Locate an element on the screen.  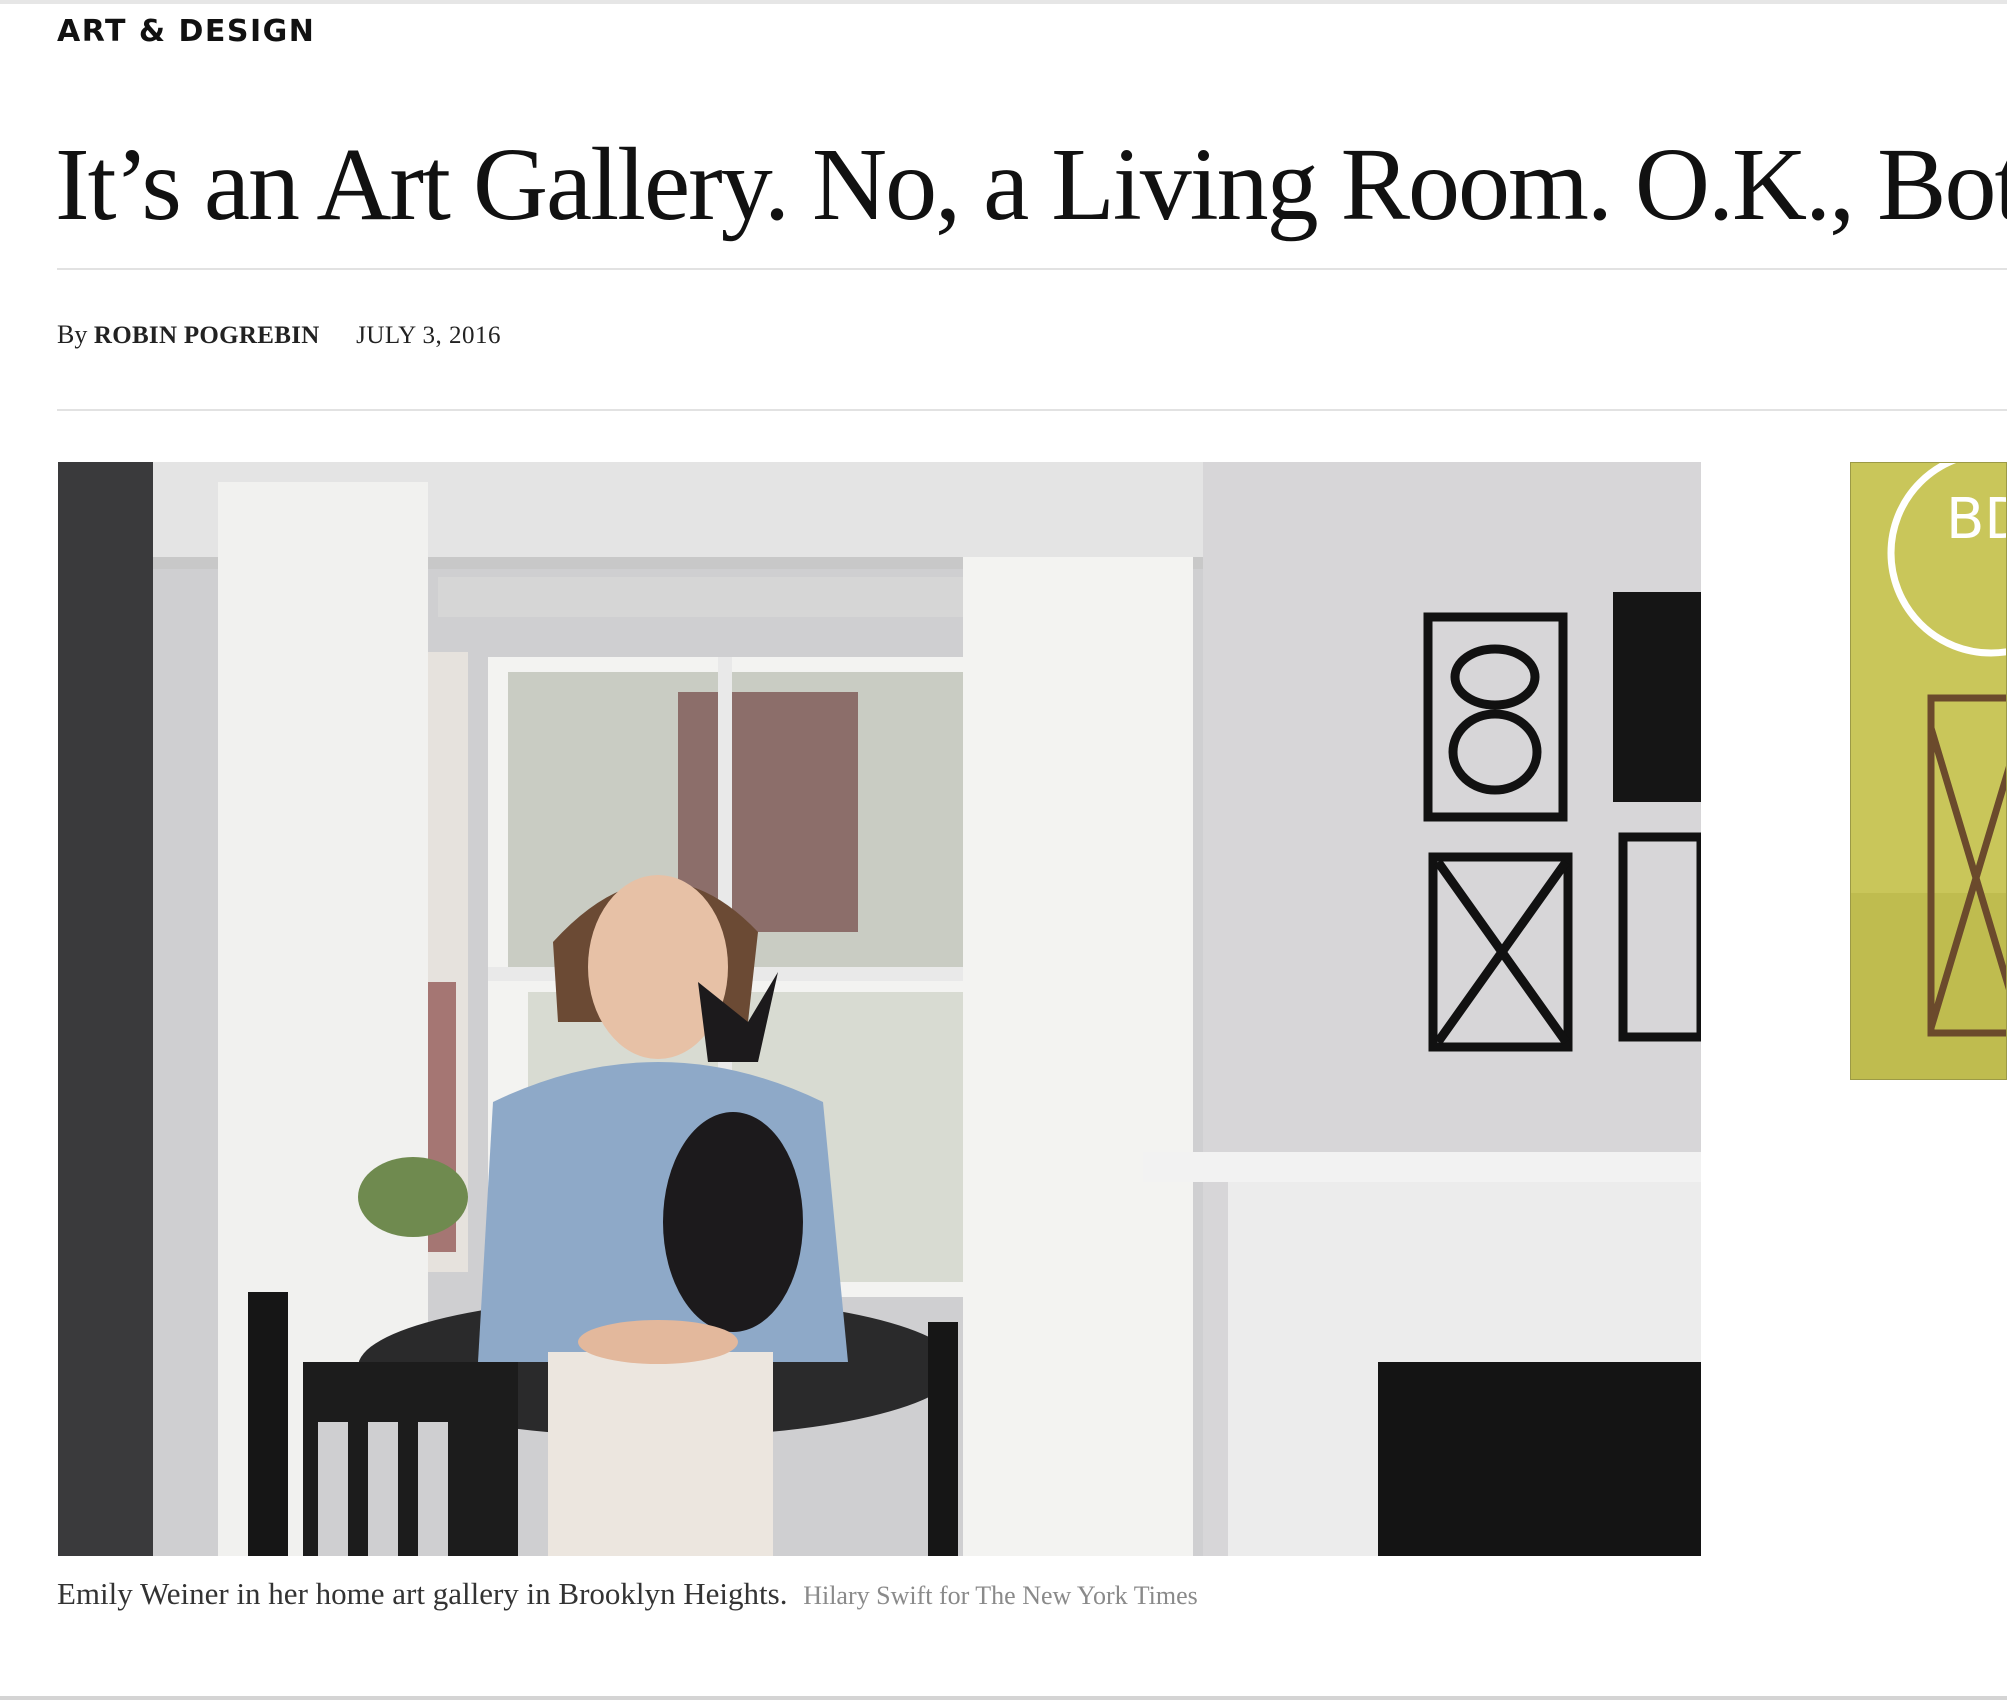
byline-divider is located at coordinates (1032, 410).